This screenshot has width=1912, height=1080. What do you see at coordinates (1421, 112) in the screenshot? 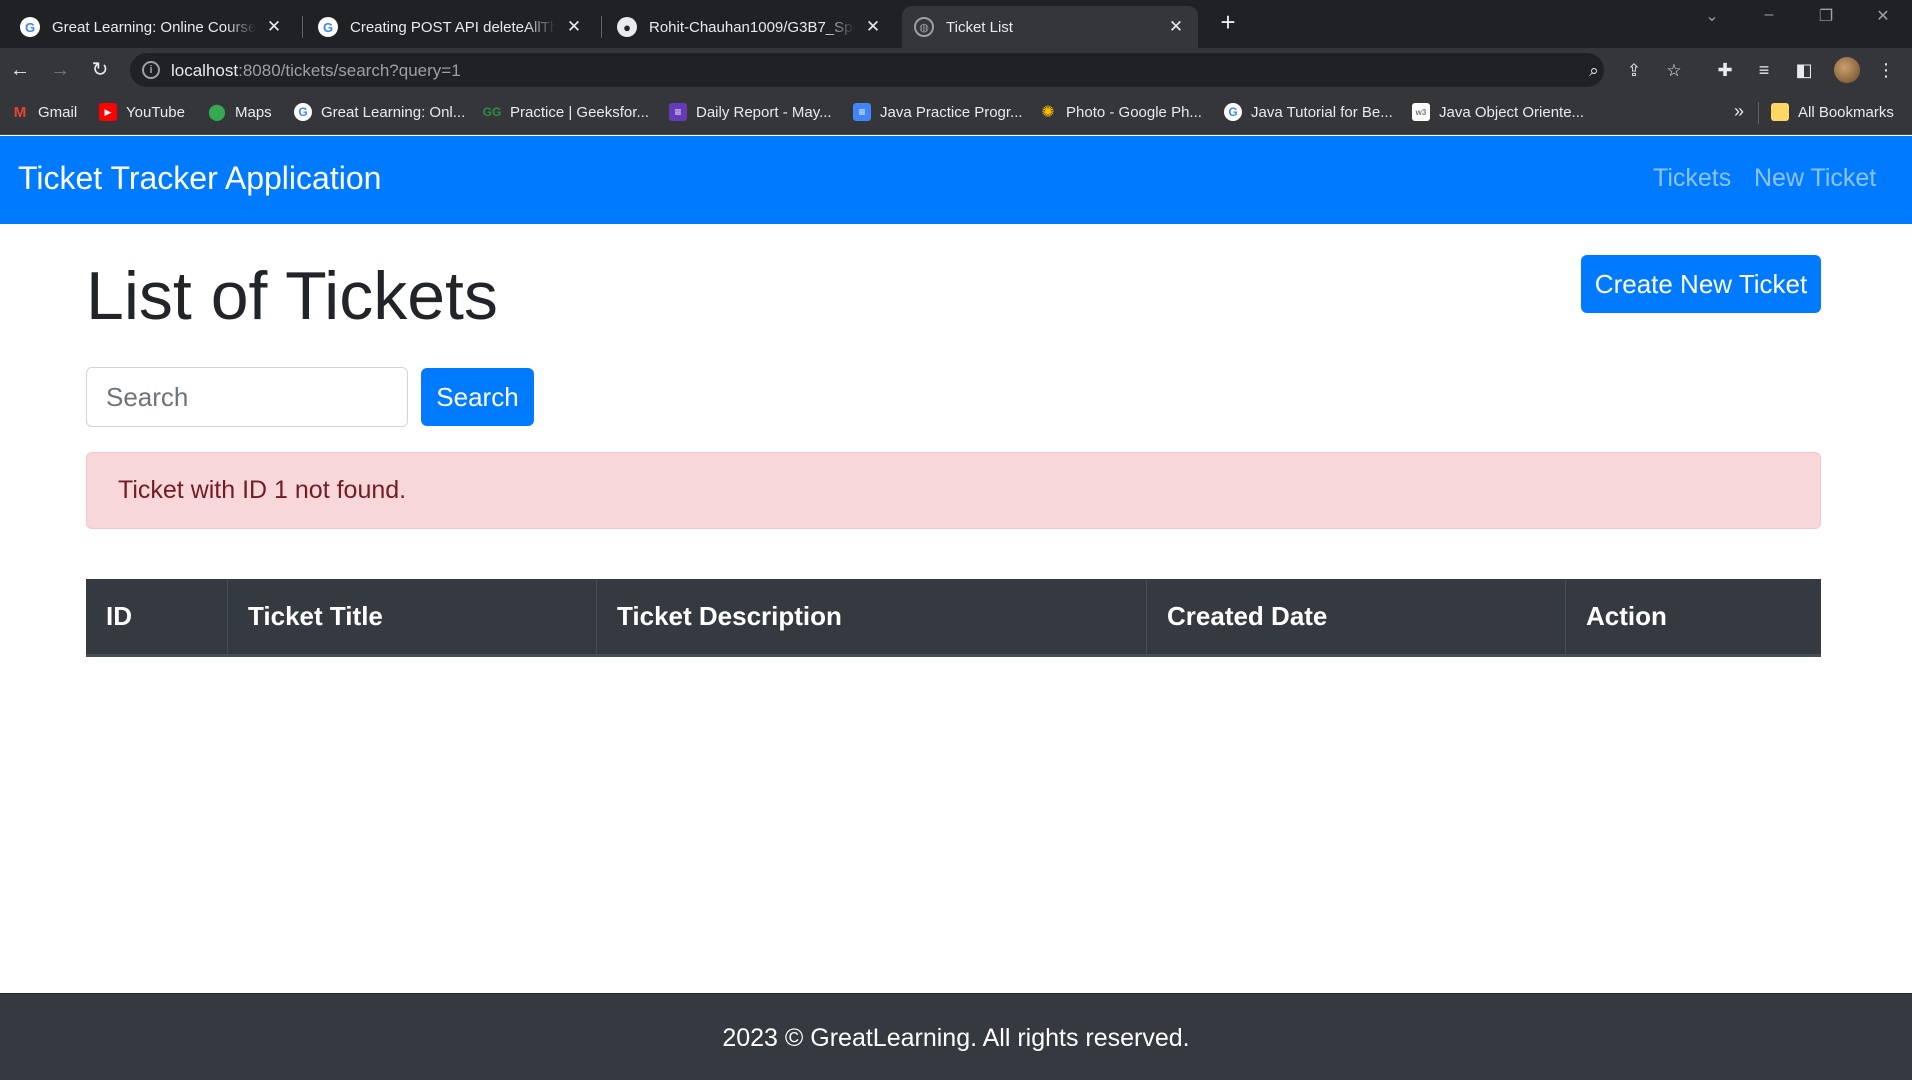
I see `w3schools-icon: w3` at bounding box center [1421, 112].